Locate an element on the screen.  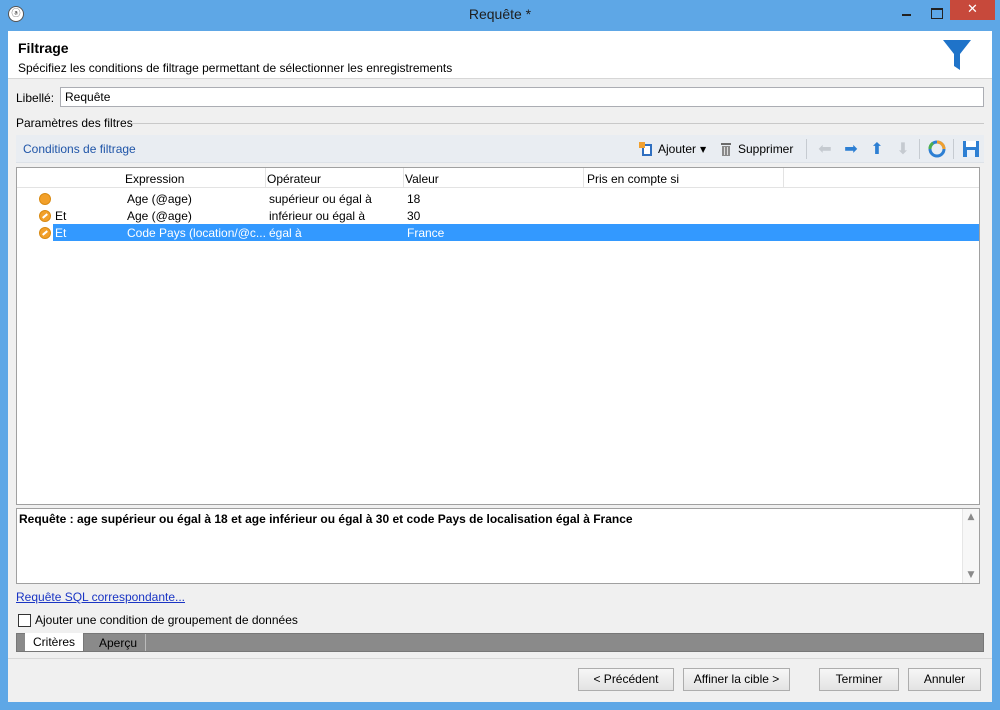
row-operator: égal à is located at coordinates (285, 233).